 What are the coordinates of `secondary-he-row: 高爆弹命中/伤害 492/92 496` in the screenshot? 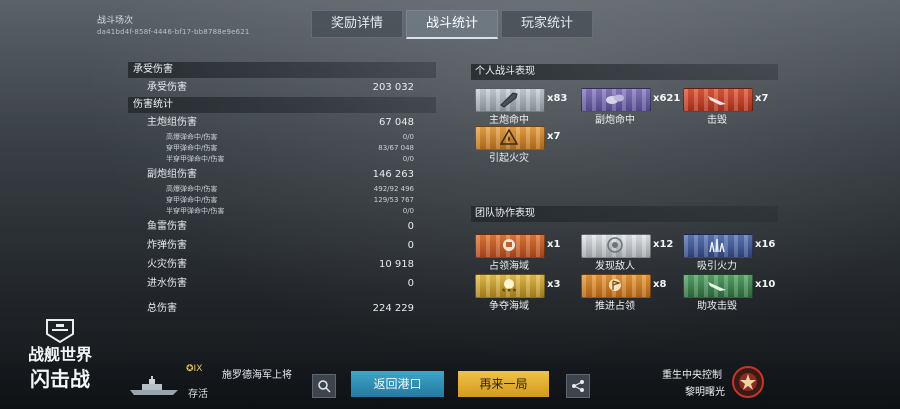 It's located at (282, 189).